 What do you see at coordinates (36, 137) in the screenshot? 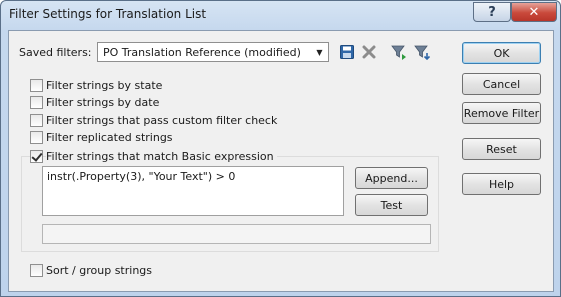
I see `filter-replicated-checkbox` at bounding box center [36, 137].